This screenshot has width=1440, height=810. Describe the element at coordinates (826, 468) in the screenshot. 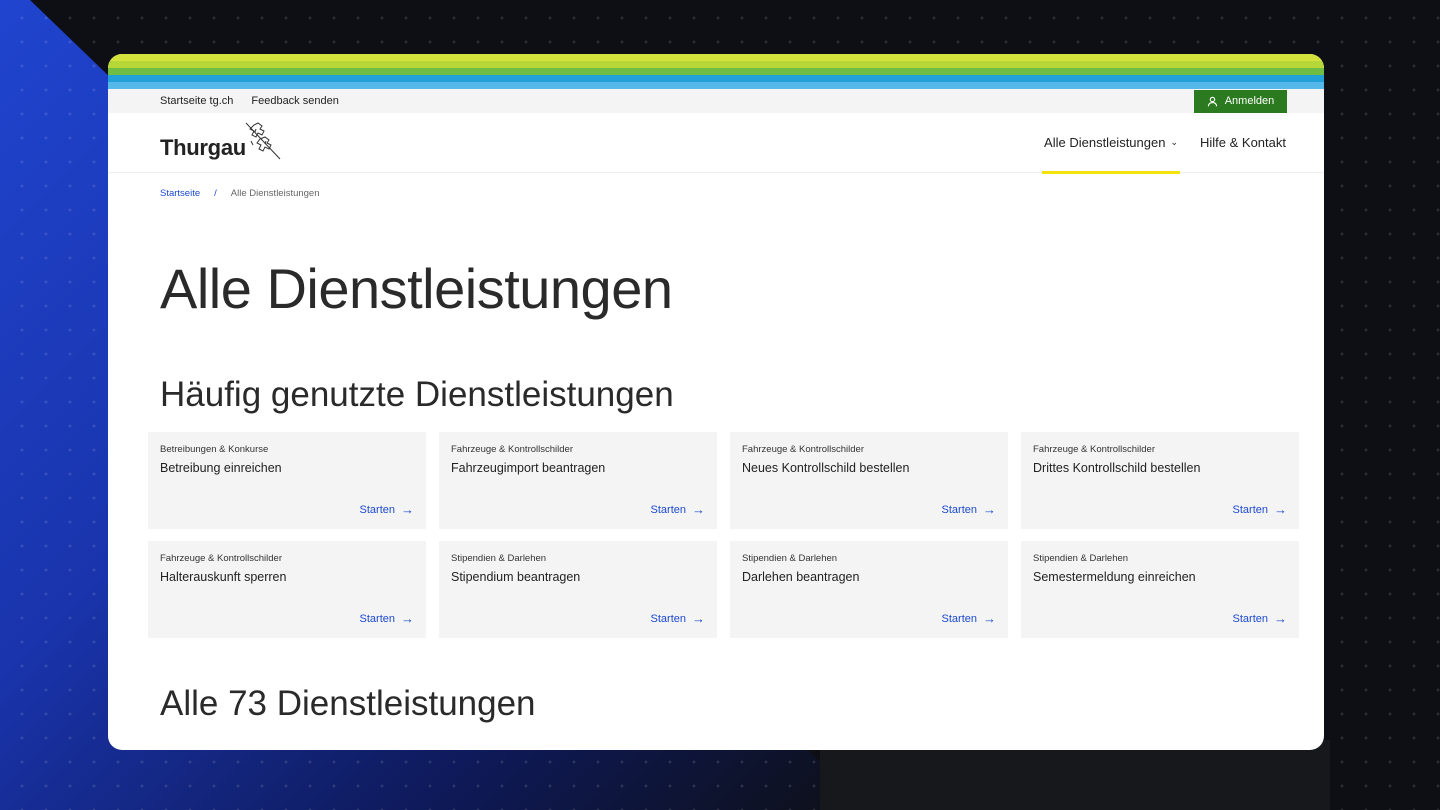

I see `card-title: Neues Kontrollschild bestellen` at that location.